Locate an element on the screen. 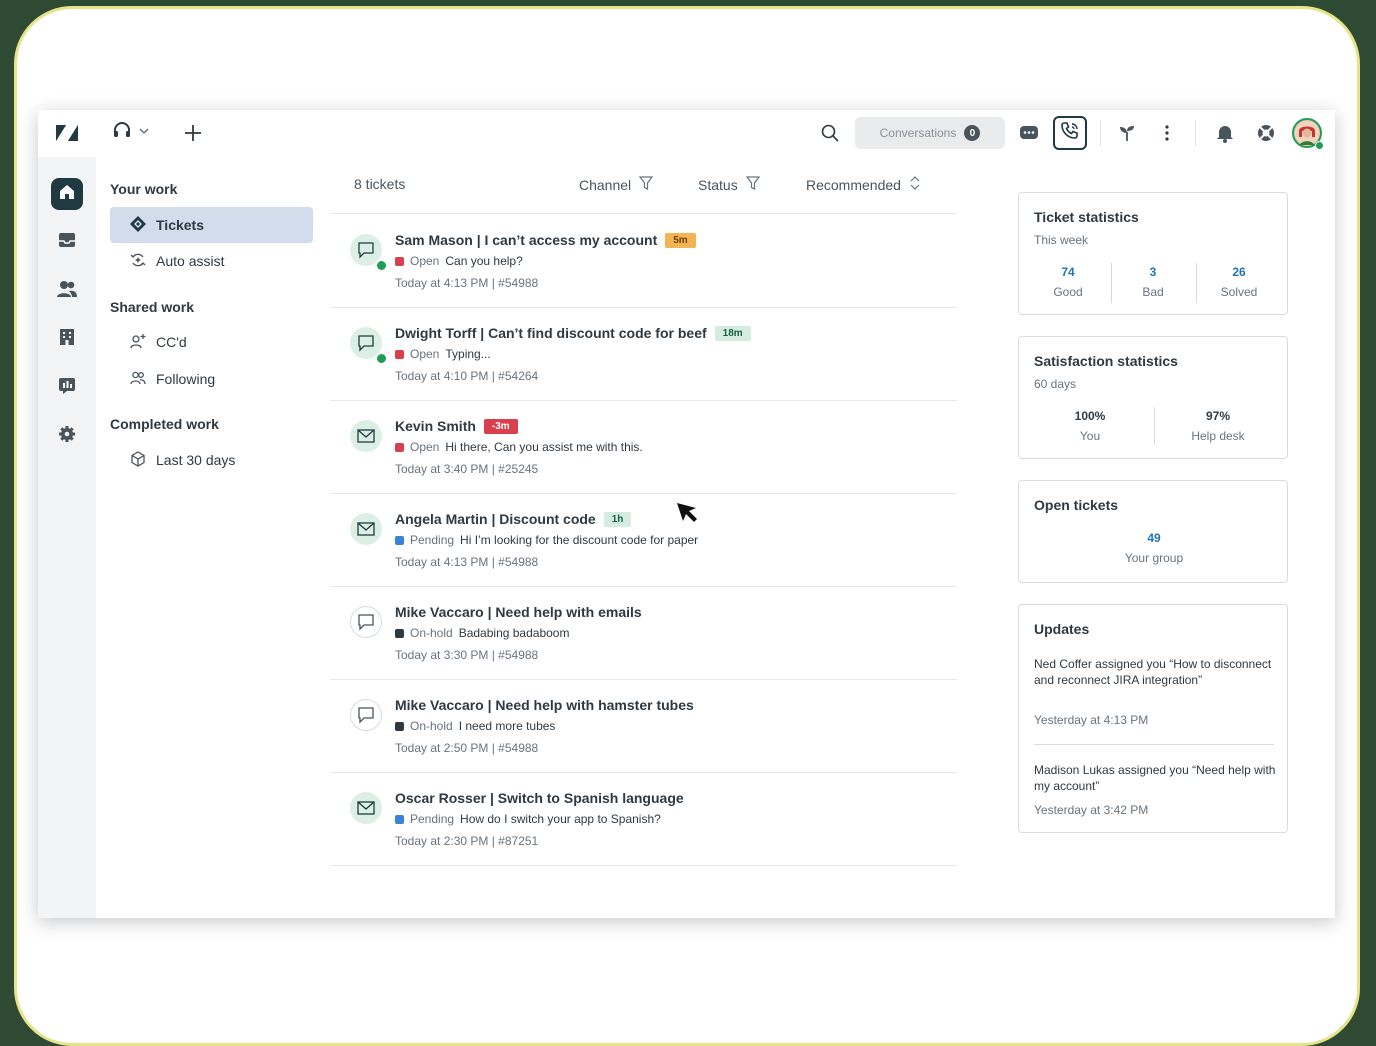 This screenshot has width=1376, height=1046. sort-icon is located at coordinates (915, 184).